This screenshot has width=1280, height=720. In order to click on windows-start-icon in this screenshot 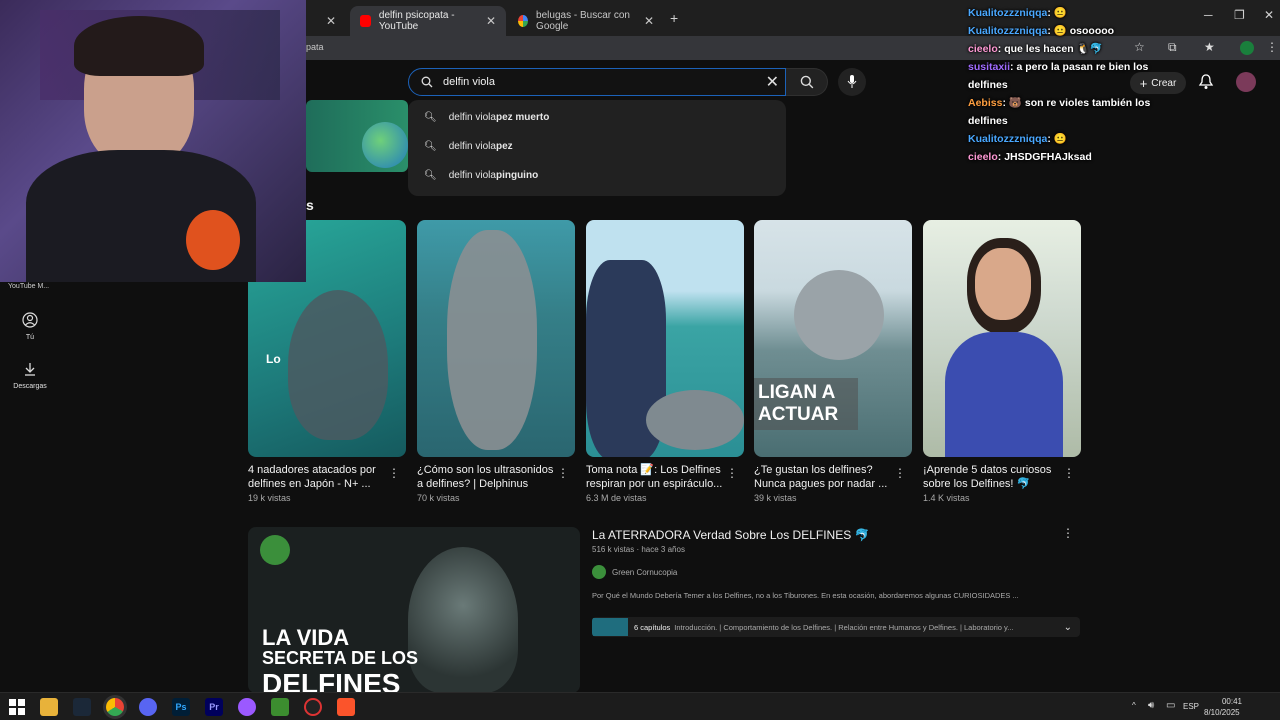, I will do `click(17, 707)`.